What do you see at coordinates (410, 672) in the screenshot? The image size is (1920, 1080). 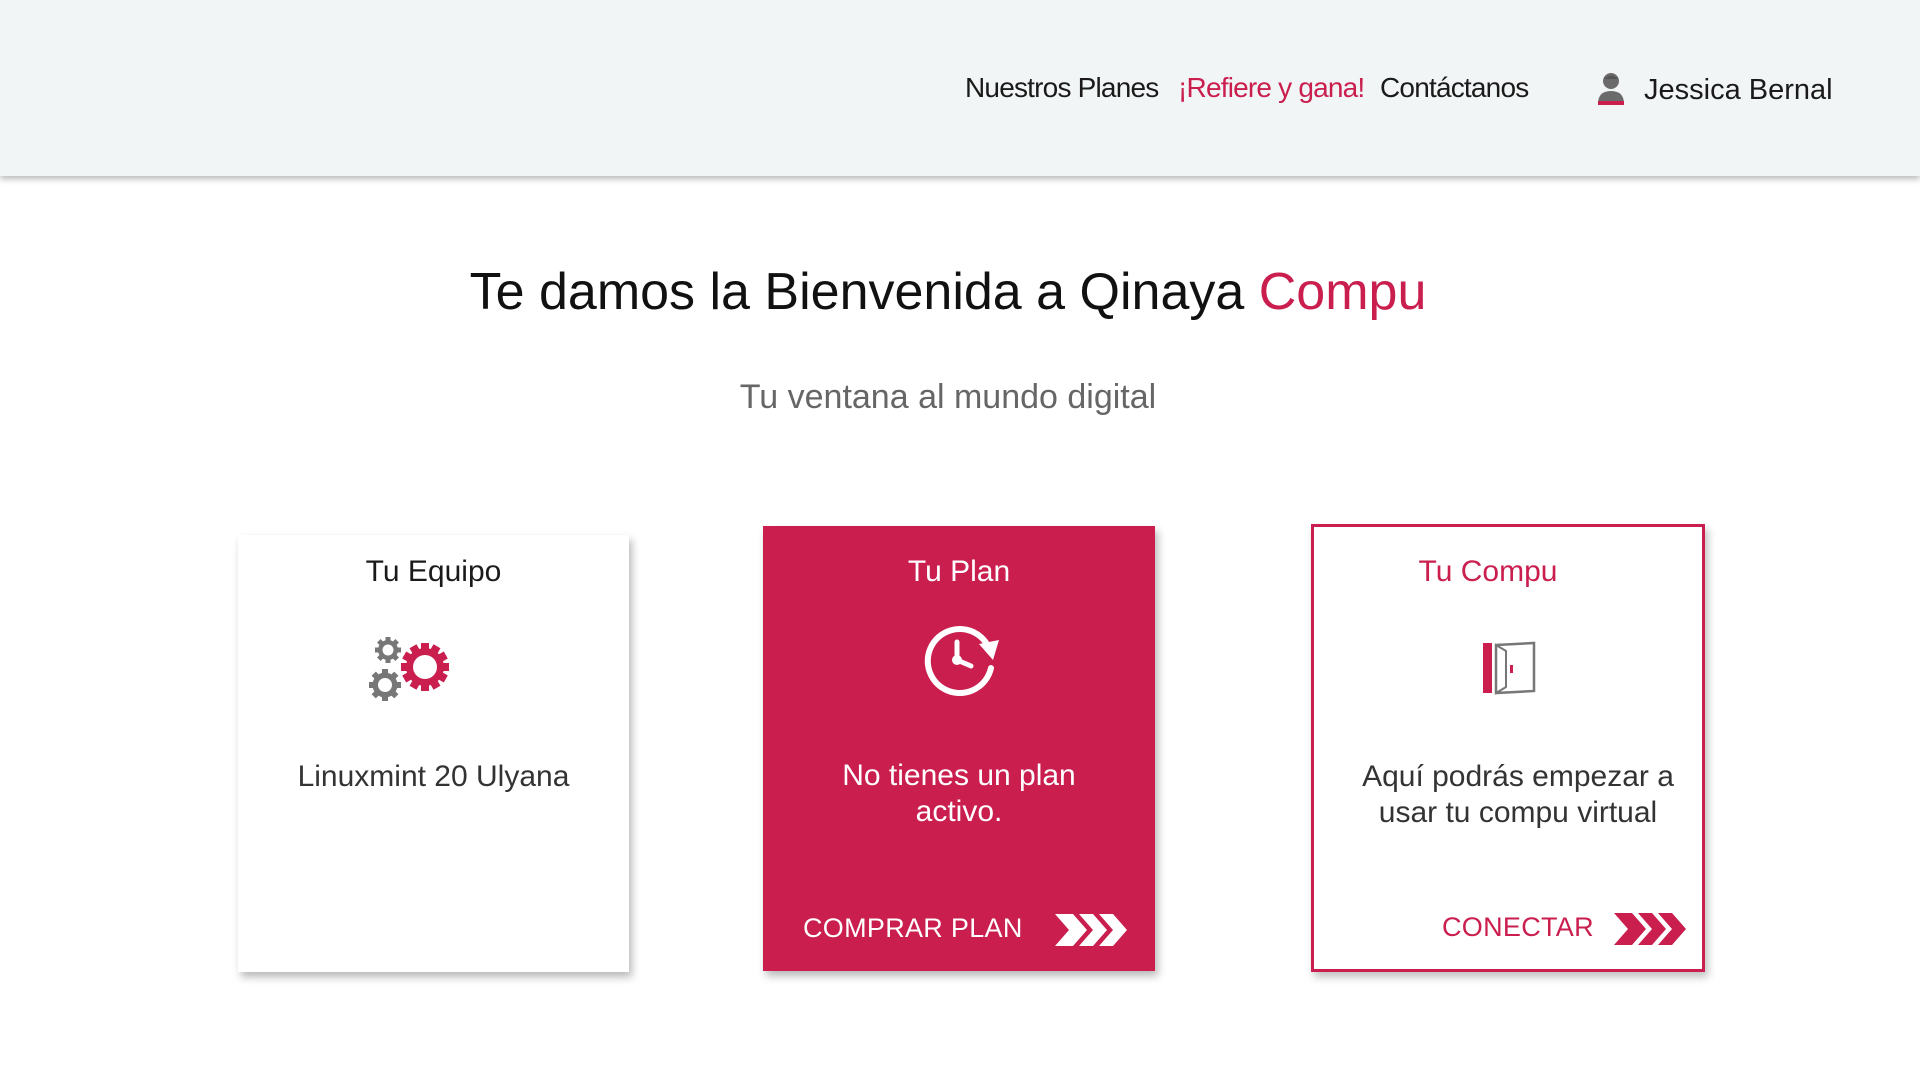 I see `gears-icon` at bounding box center [410, 672].